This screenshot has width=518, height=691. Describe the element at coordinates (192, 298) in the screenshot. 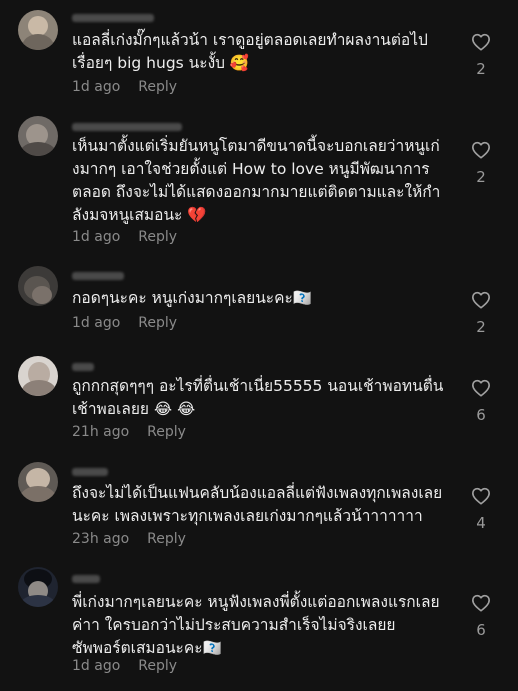

I see `comment-text: กอดๆนะคะ หนูเก่งมากๆเลยนะคะ🇽🇽` at that location.